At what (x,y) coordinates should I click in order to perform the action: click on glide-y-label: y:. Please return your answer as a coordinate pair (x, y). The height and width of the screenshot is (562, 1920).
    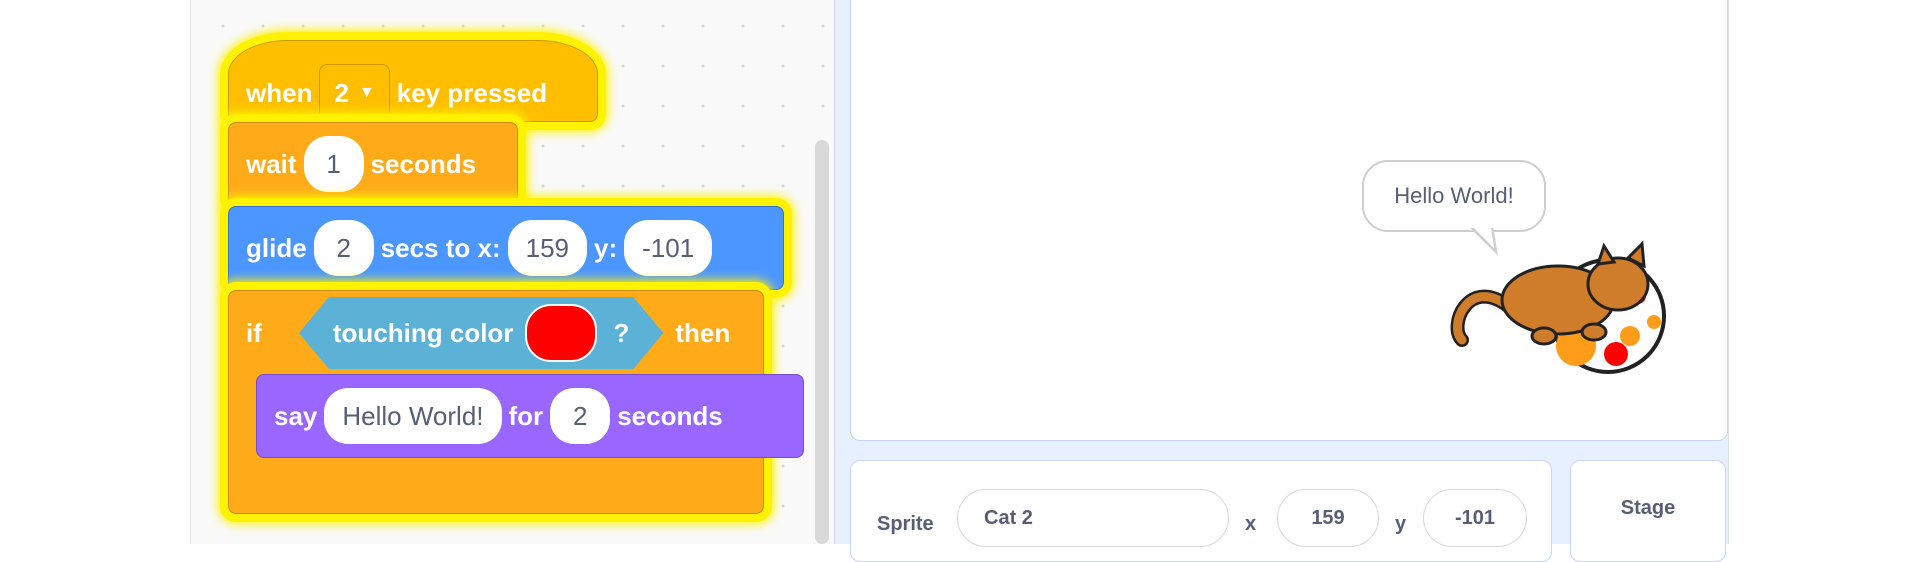
    Looking at the image, I should click on (606, 247).